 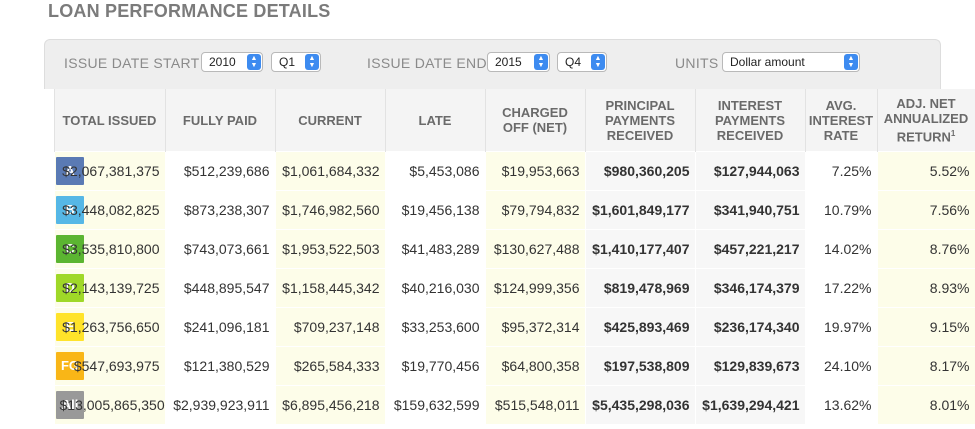 I want to click on column-header: AVG. INTEREST RATE, so click(x=841, y=120).